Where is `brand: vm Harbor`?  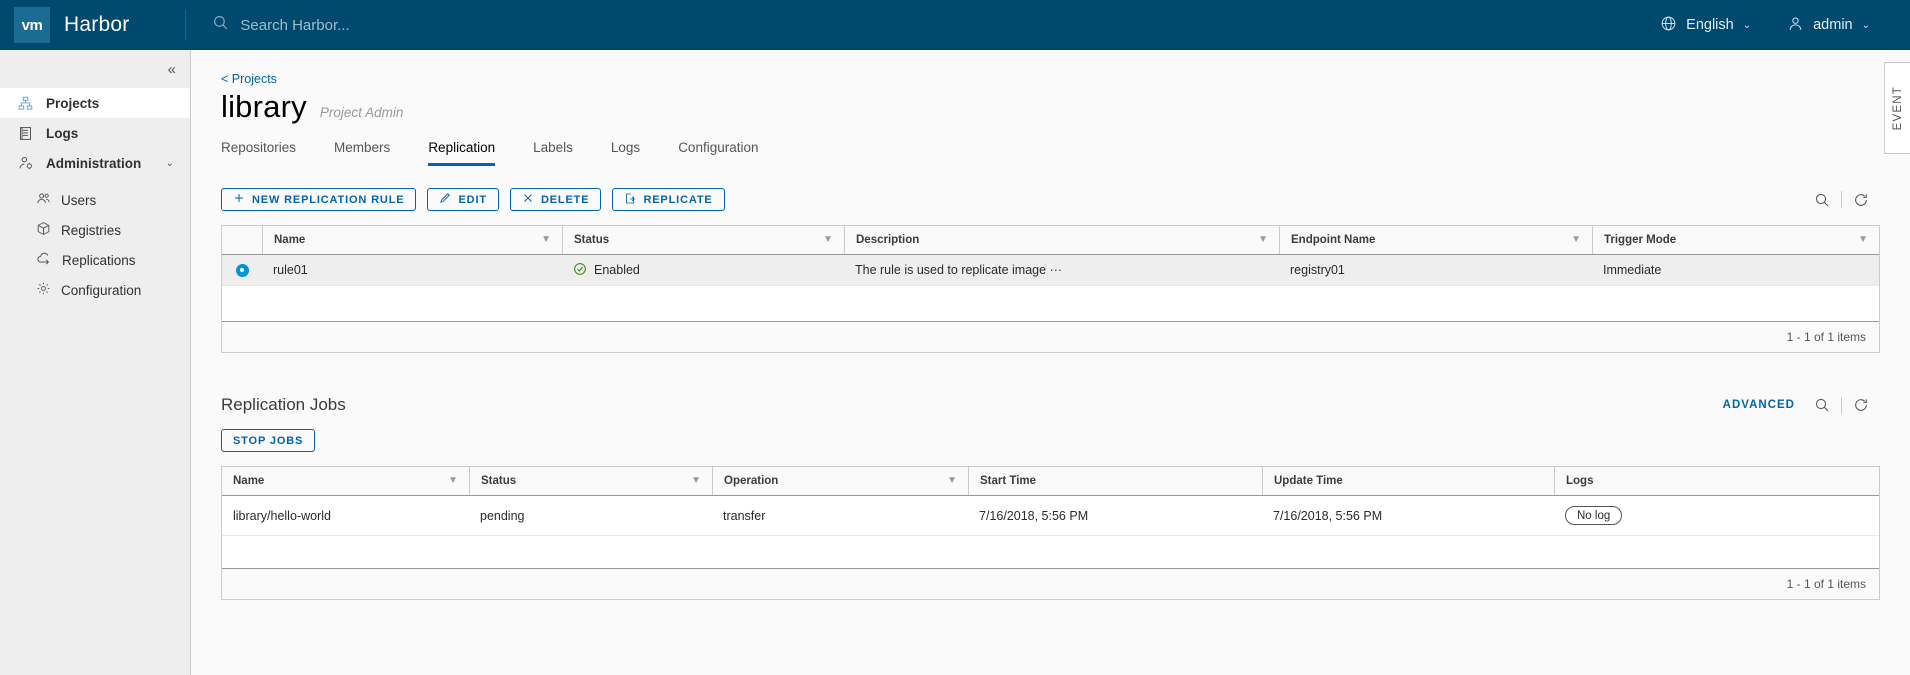
brand: vm Harbor is located at coordinates (64, 25).